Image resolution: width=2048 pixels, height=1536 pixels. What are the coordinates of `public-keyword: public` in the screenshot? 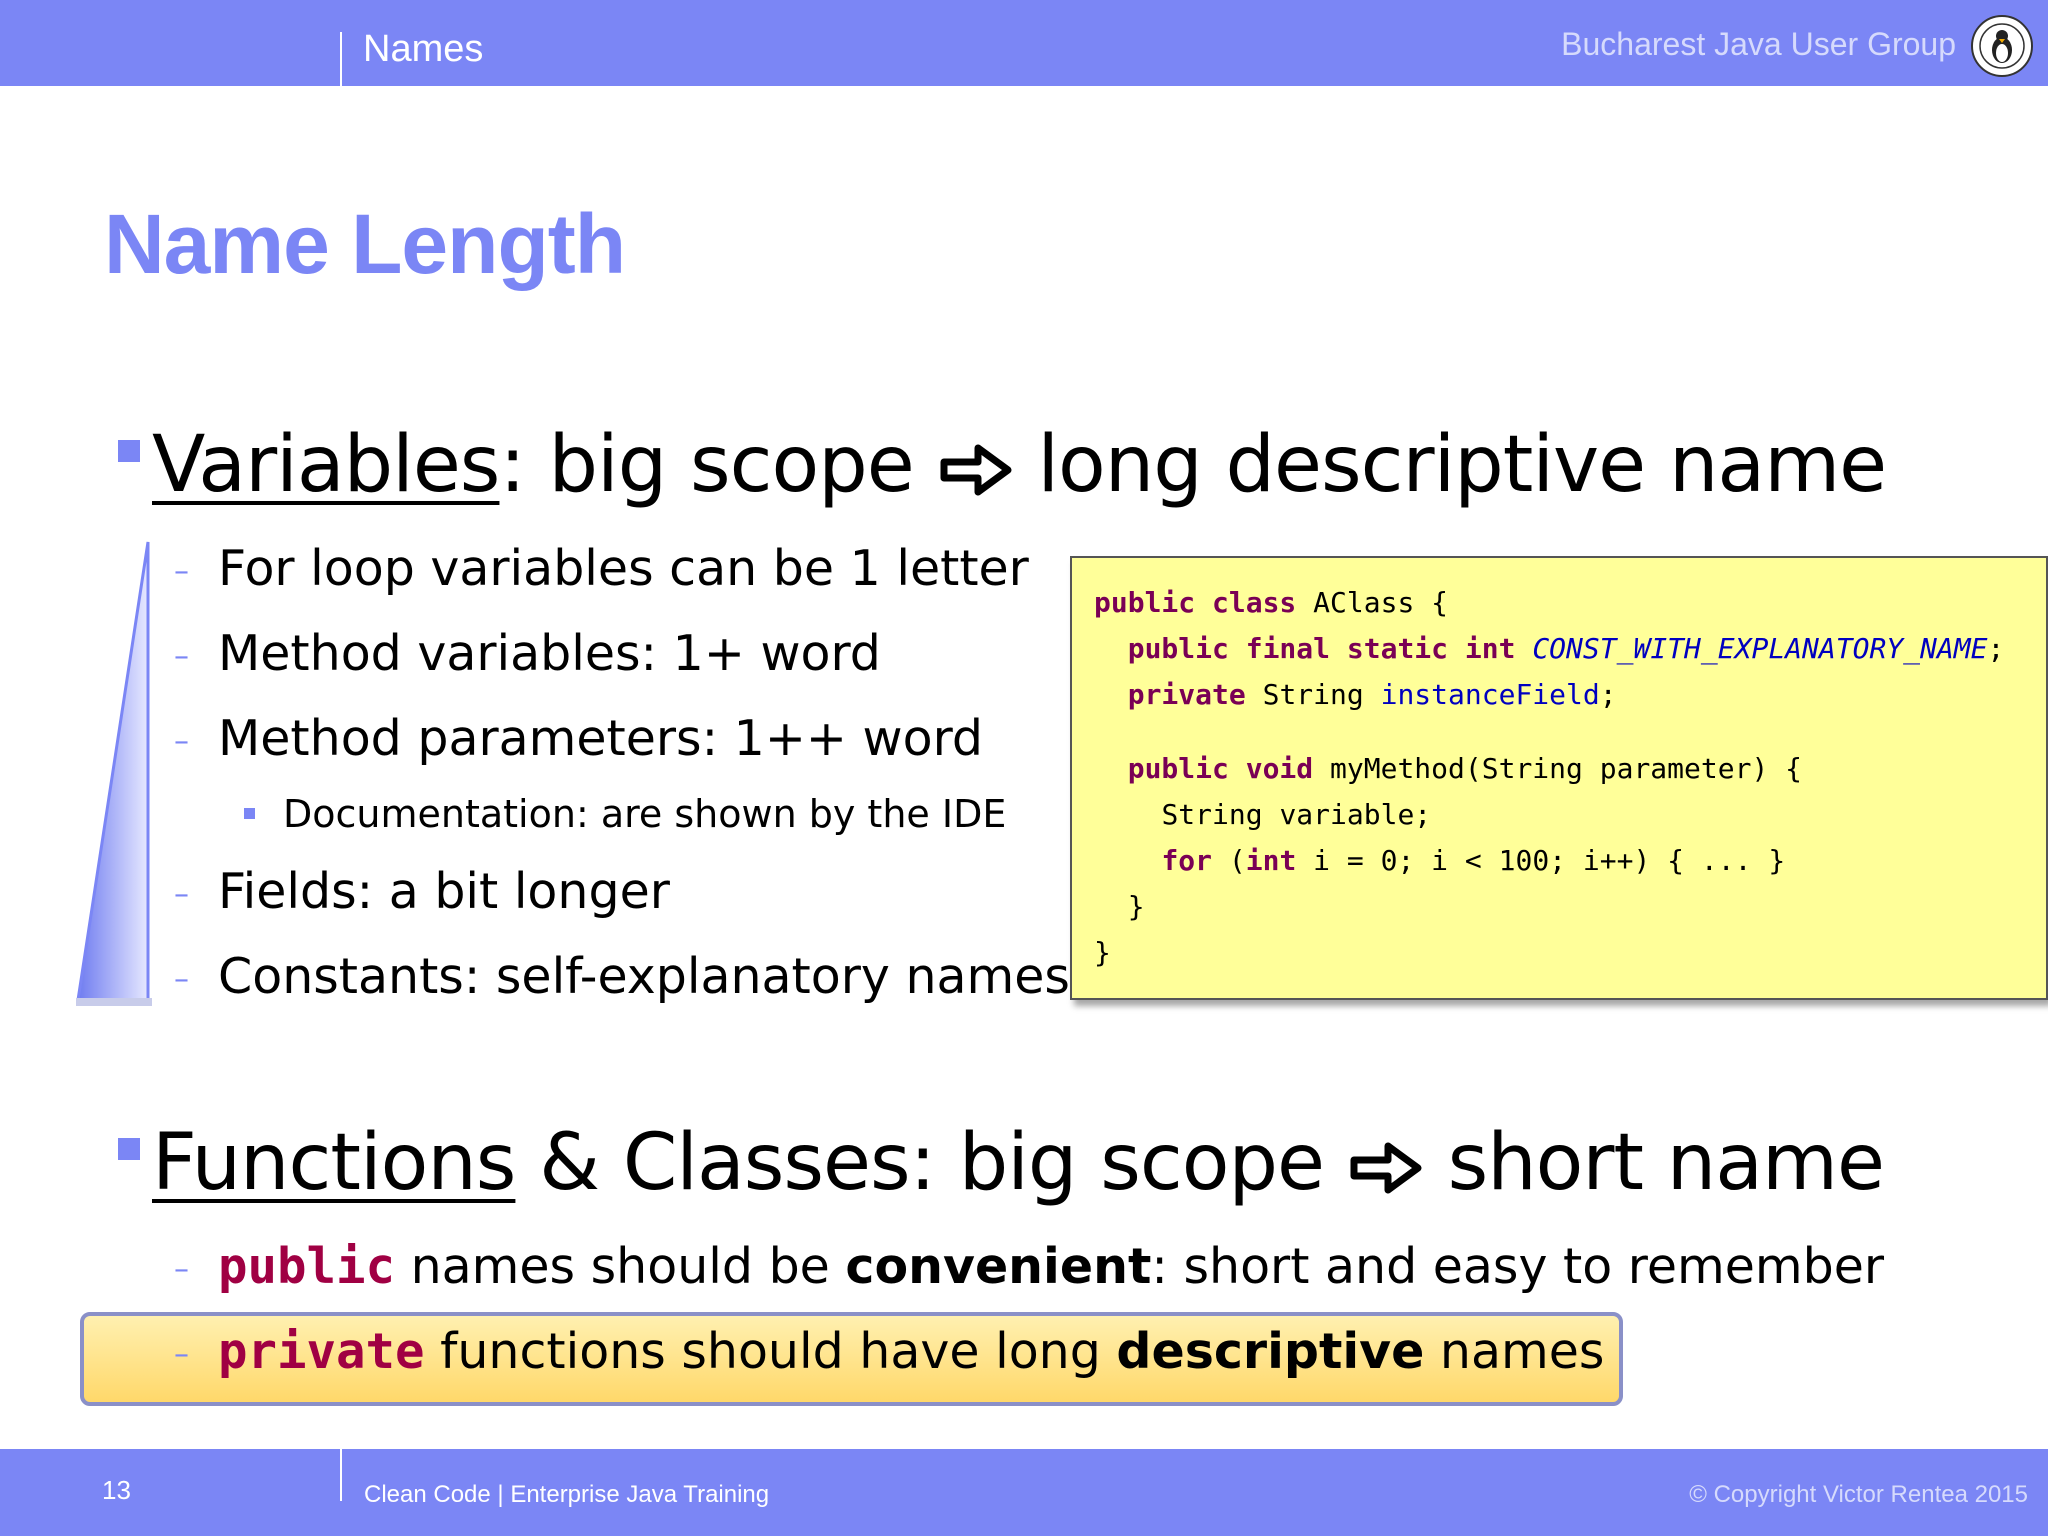 It's located at (307, 1266).